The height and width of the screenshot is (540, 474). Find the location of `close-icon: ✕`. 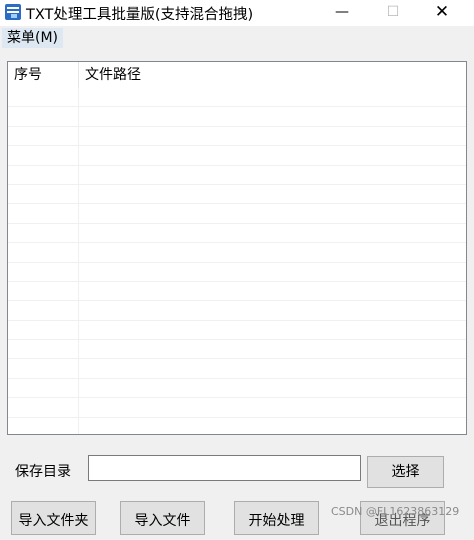

close-icon: ✕ is located at coordinates (442, 13).